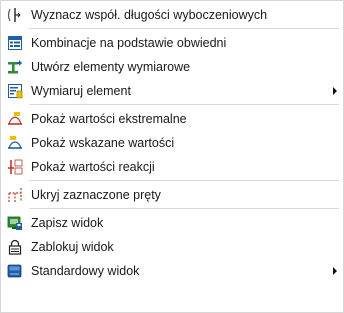 Image resolution: width=344 pixels, height=313 pixels. What do you see at coordinates (172, 223) in the screenshot?
I see `menu-item-save-view: Zapisz widok` at bounding box center [172, 223].